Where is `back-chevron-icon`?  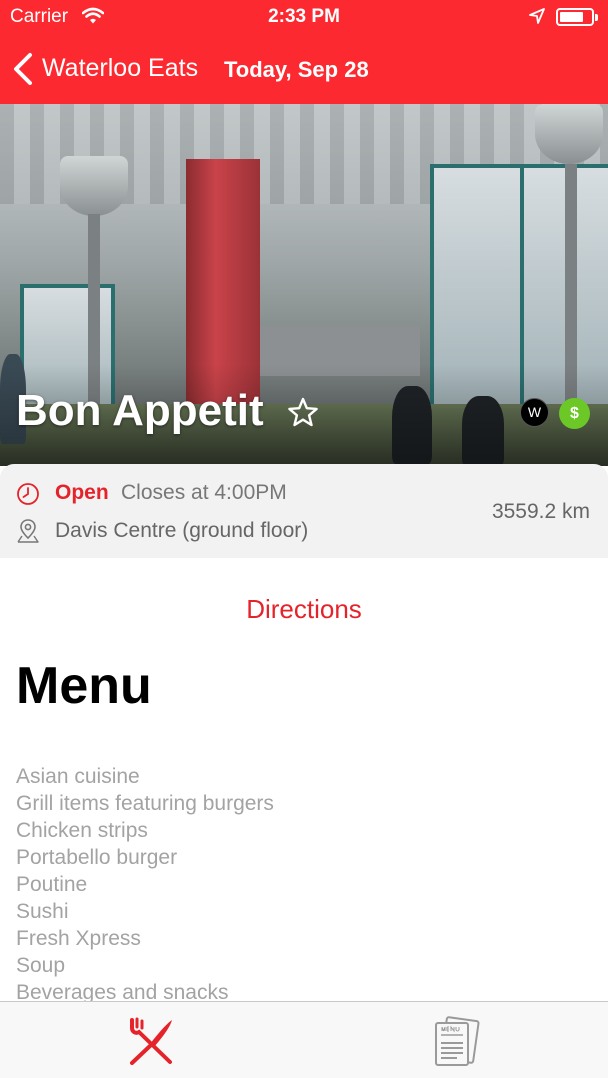 back-chevron-icon is located at coordinates (23, 71).